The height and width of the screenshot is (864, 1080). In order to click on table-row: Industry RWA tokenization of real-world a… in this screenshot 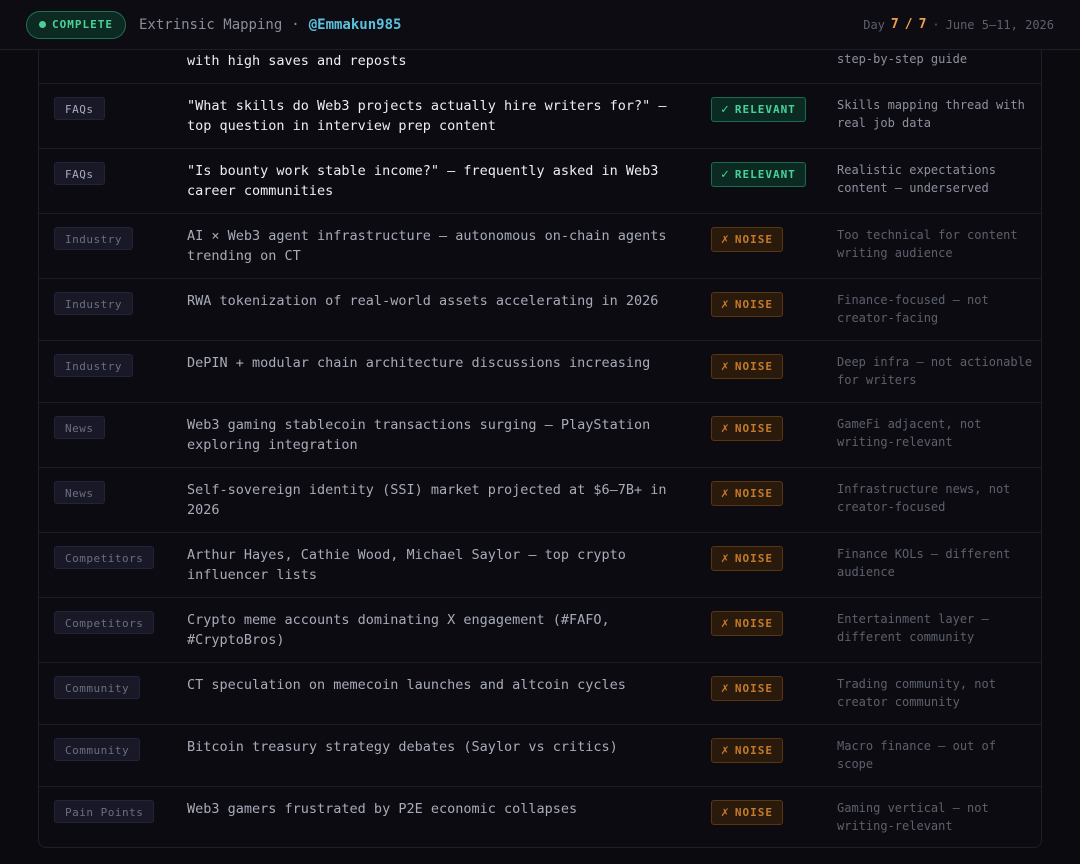, I will do `click(540, 310)`.